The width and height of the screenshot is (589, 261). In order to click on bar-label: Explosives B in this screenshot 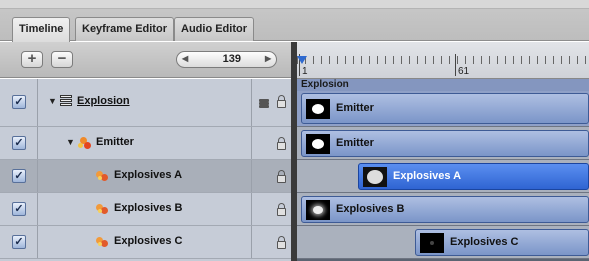, I will do `click(370, 209)`.